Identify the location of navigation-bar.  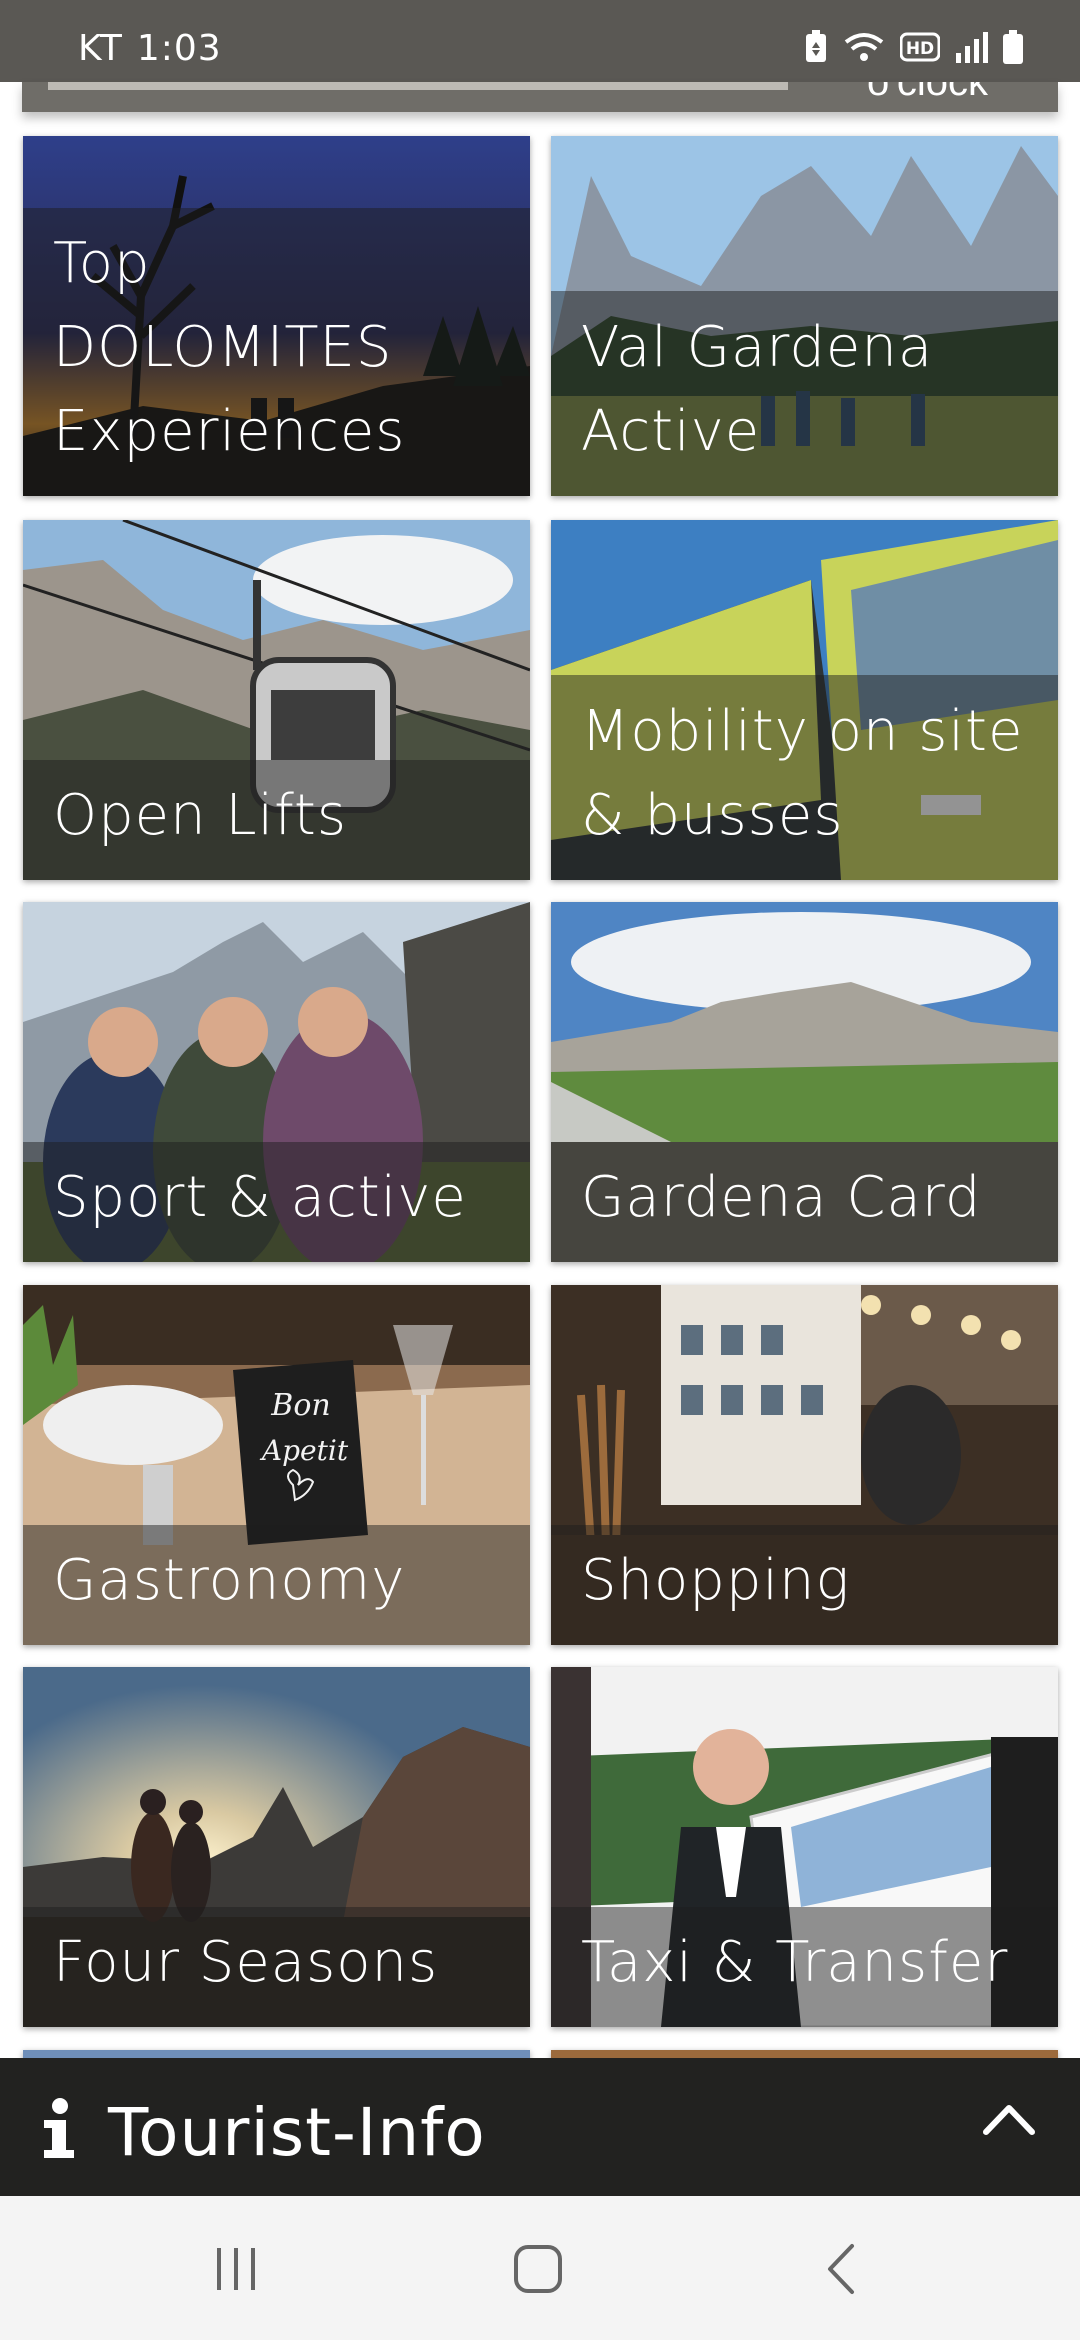
(540, 2268).